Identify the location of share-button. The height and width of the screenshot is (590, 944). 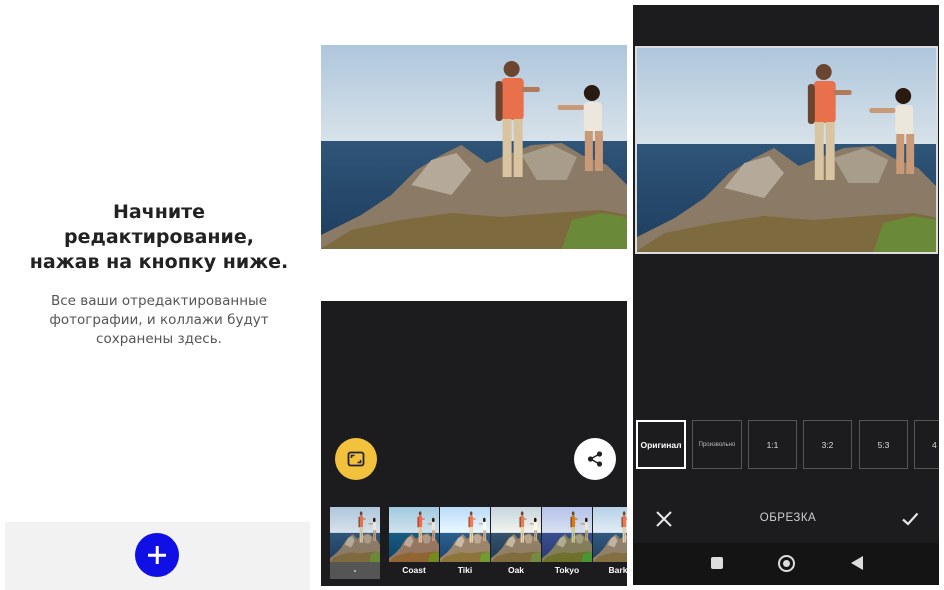
(595, 459).